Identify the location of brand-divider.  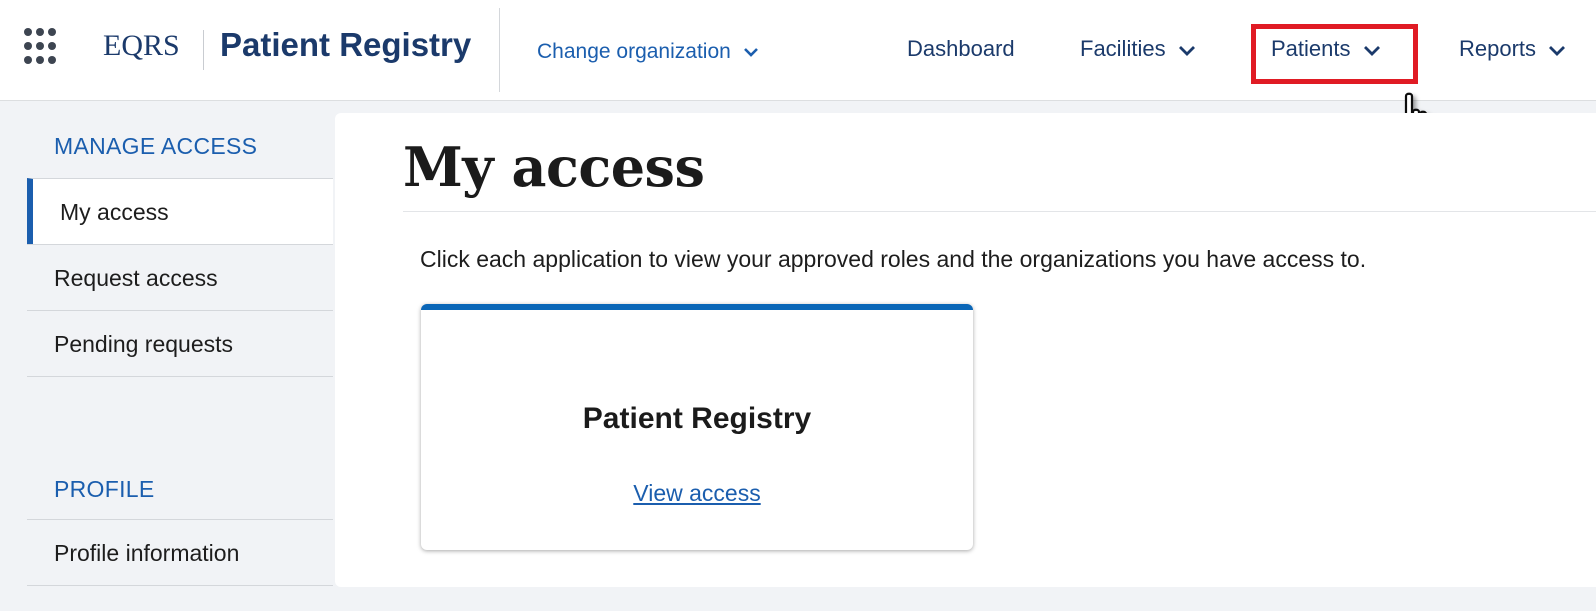
(203, 50).